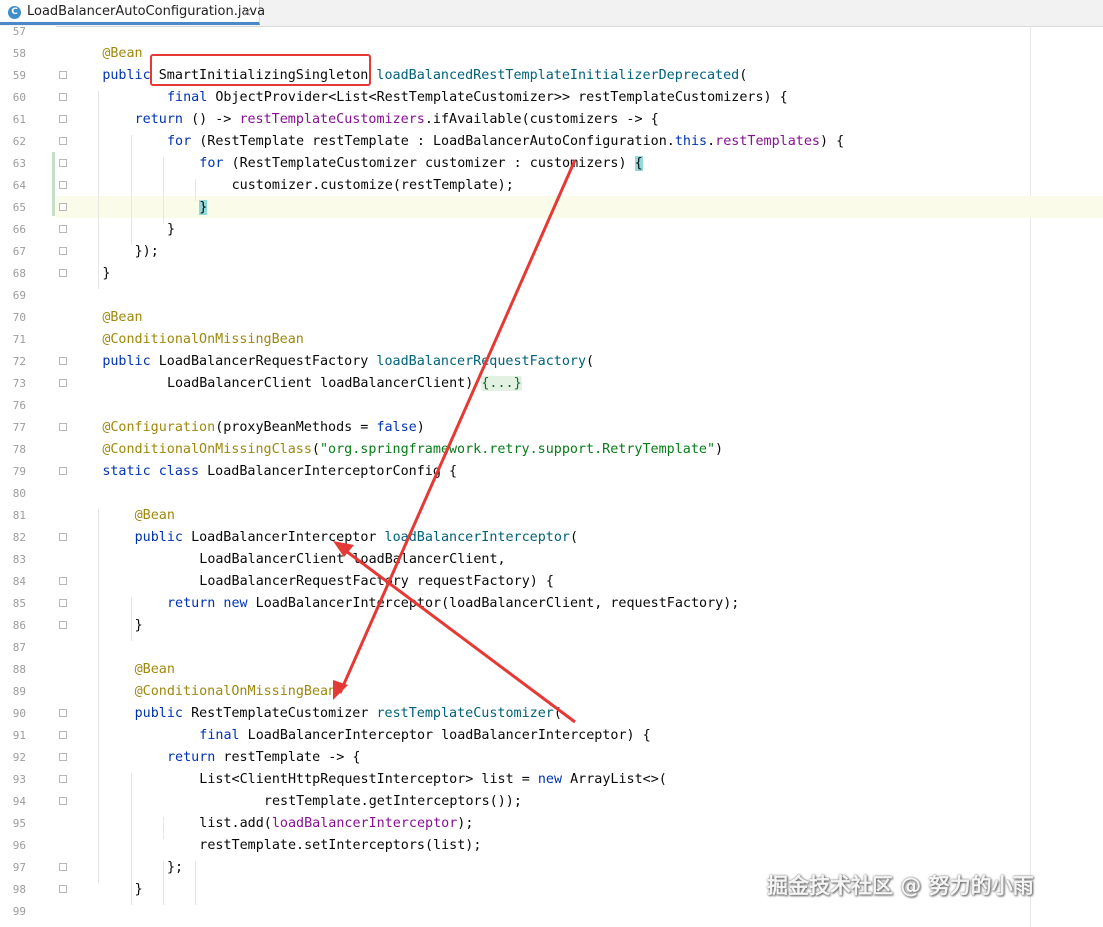 The image size is (1103, 927). Describe the element at coordinates (455, 429) in the screenshot. I see `arrow-to-rest-template-customizer` at that location.